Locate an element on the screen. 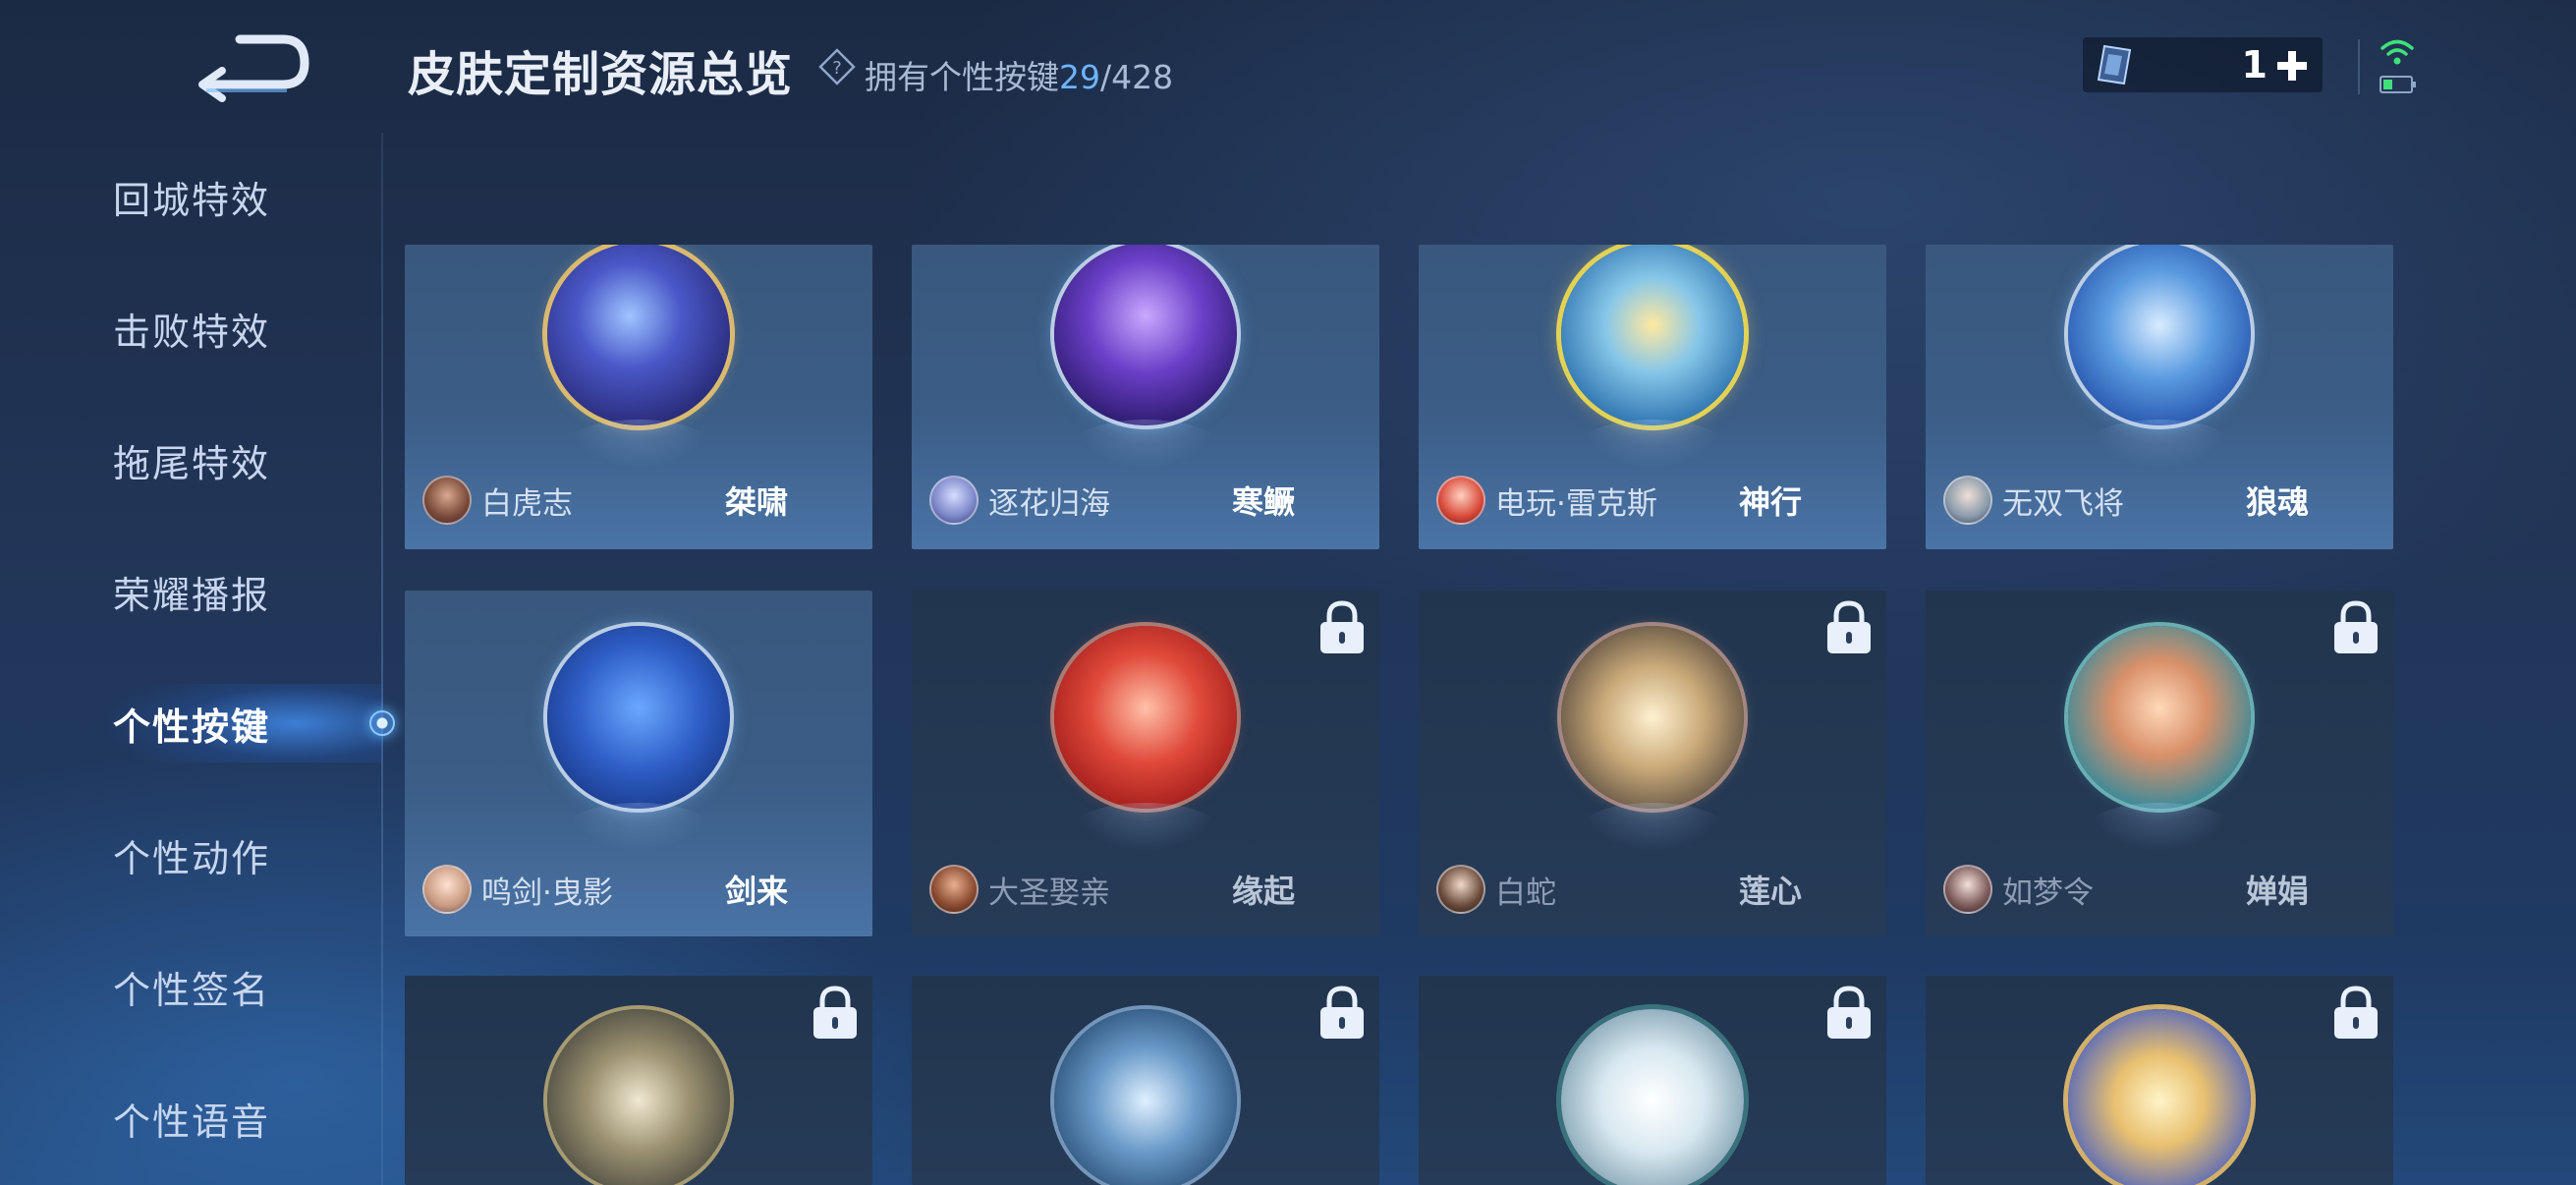 The height and width of the screenshot is (1185, 2576). hero-row: 逐花归海 寒鳜 is located at coordinates (1145, 501).